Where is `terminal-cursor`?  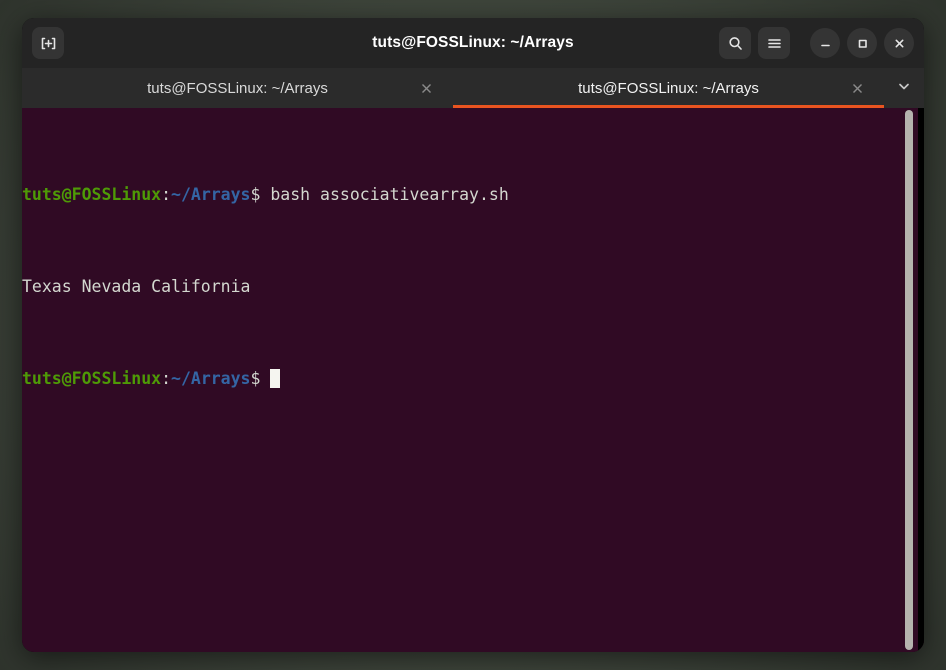 terminal-cursor is located at coordinates (275, 378).